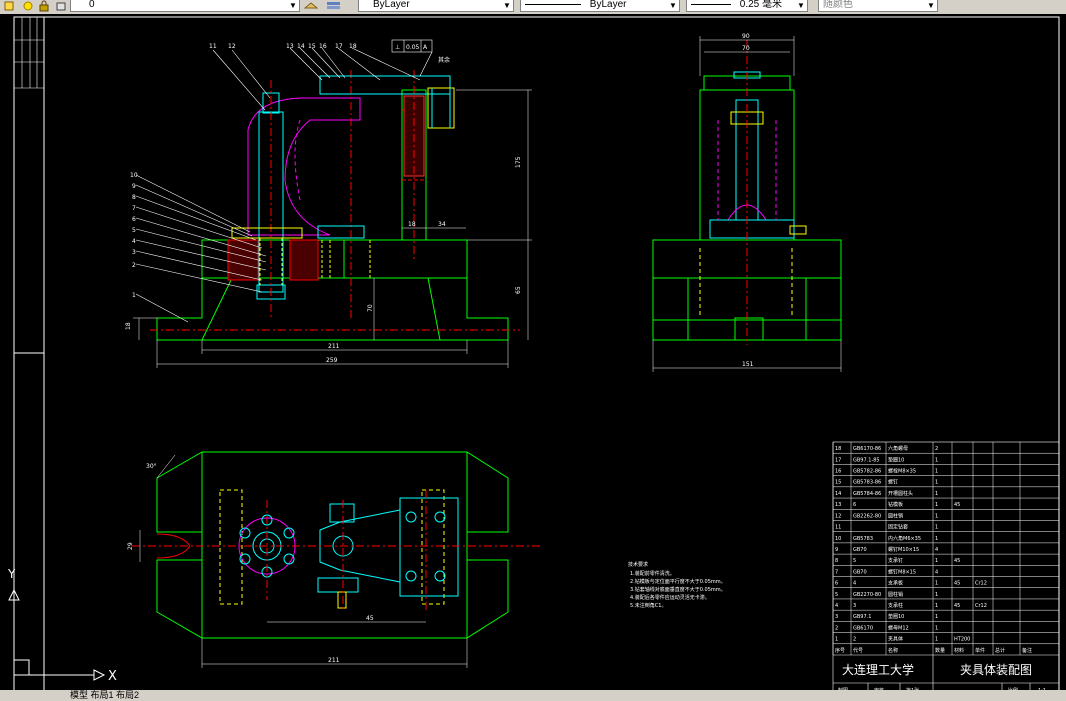 This screenshot has height=701, width=1066. I want to click on bom-cell: 夹具体, so click(895, 639).